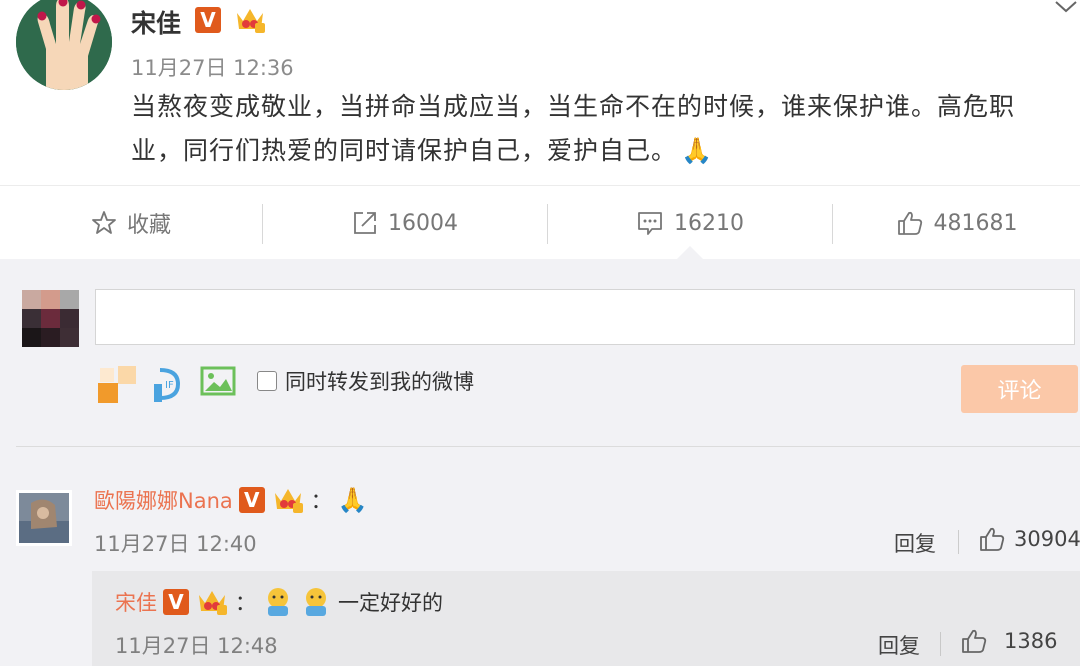 The width and height of the screenshot is (1080, 666). What do you see at coordinates (169, 385) in the screenshot?
I see `svg-text: IF` at bounding box center [169, 385].